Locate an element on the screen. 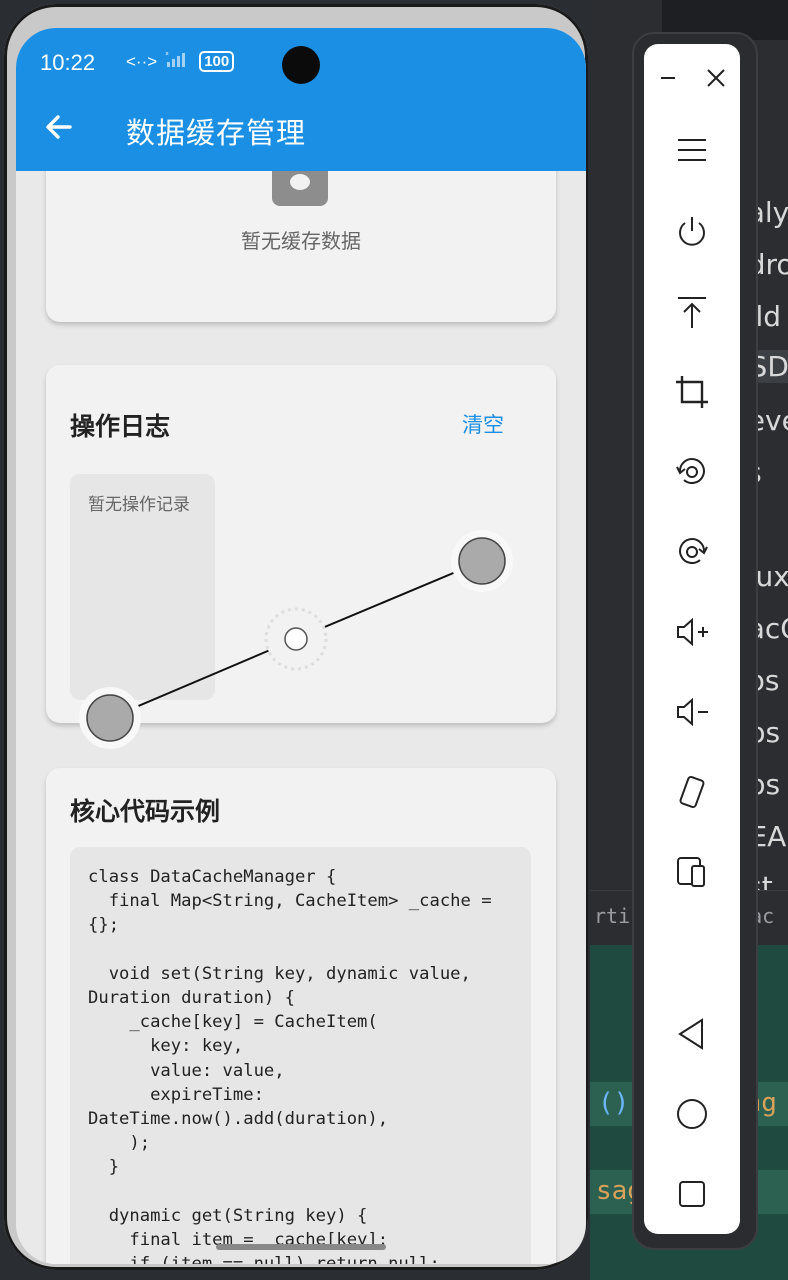 Image resolution: width=788 pixels, height=1280 pixels. rotate-right-icon is located at coordinates (693, 551).